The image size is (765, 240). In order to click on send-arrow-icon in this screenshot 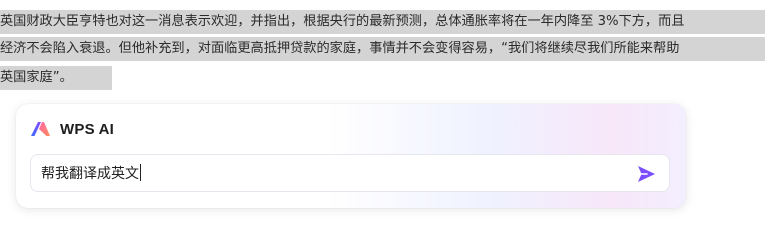, I will do `click(646, 174)`.